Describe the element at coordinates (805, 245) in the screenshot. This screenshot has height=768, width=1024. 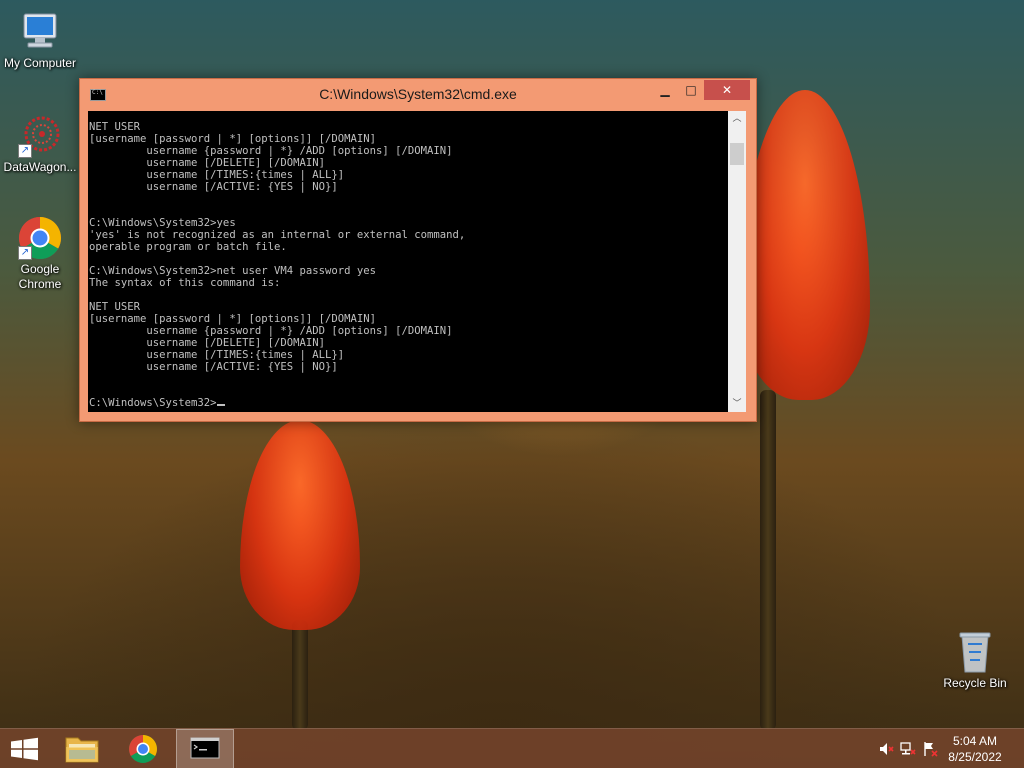
I see `wallpaper-tulip-right` at that location.